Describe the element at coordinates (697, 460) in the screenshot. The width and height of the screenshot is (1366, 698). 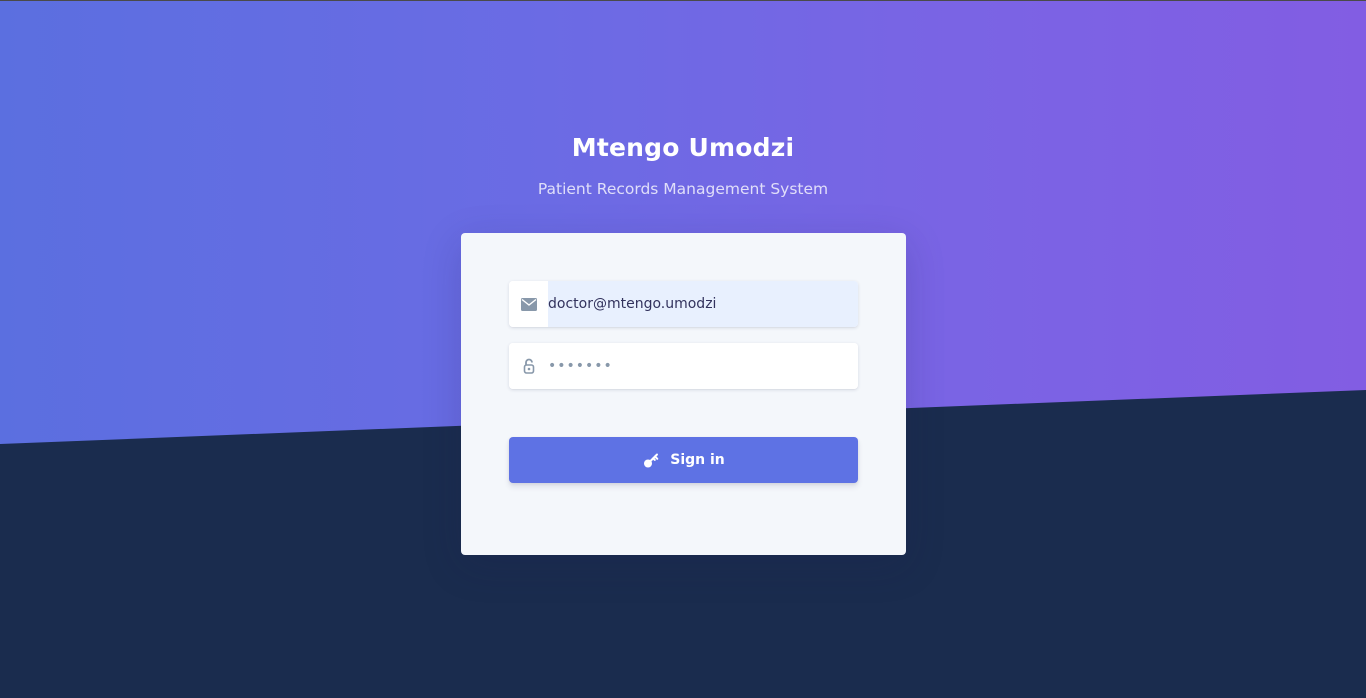
I see `sign-in-label: Sign in` at that location.